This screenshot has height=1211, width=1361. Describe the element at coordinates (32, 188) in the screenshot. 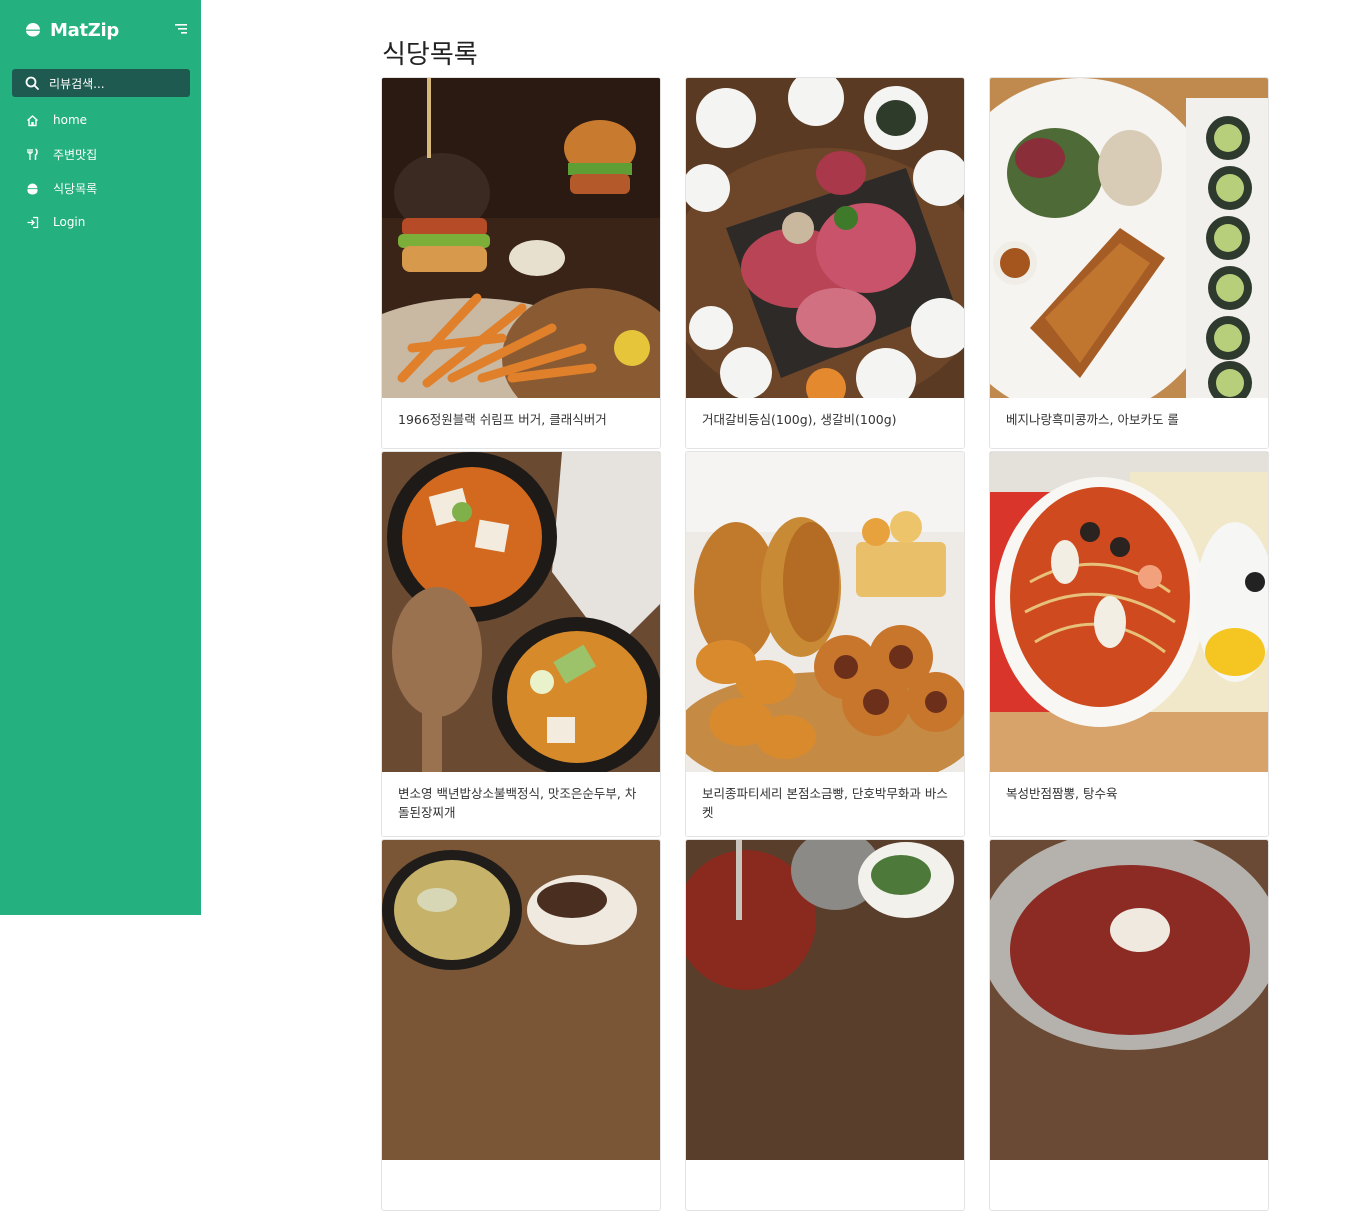

I see `dumpling-icon` at that location.